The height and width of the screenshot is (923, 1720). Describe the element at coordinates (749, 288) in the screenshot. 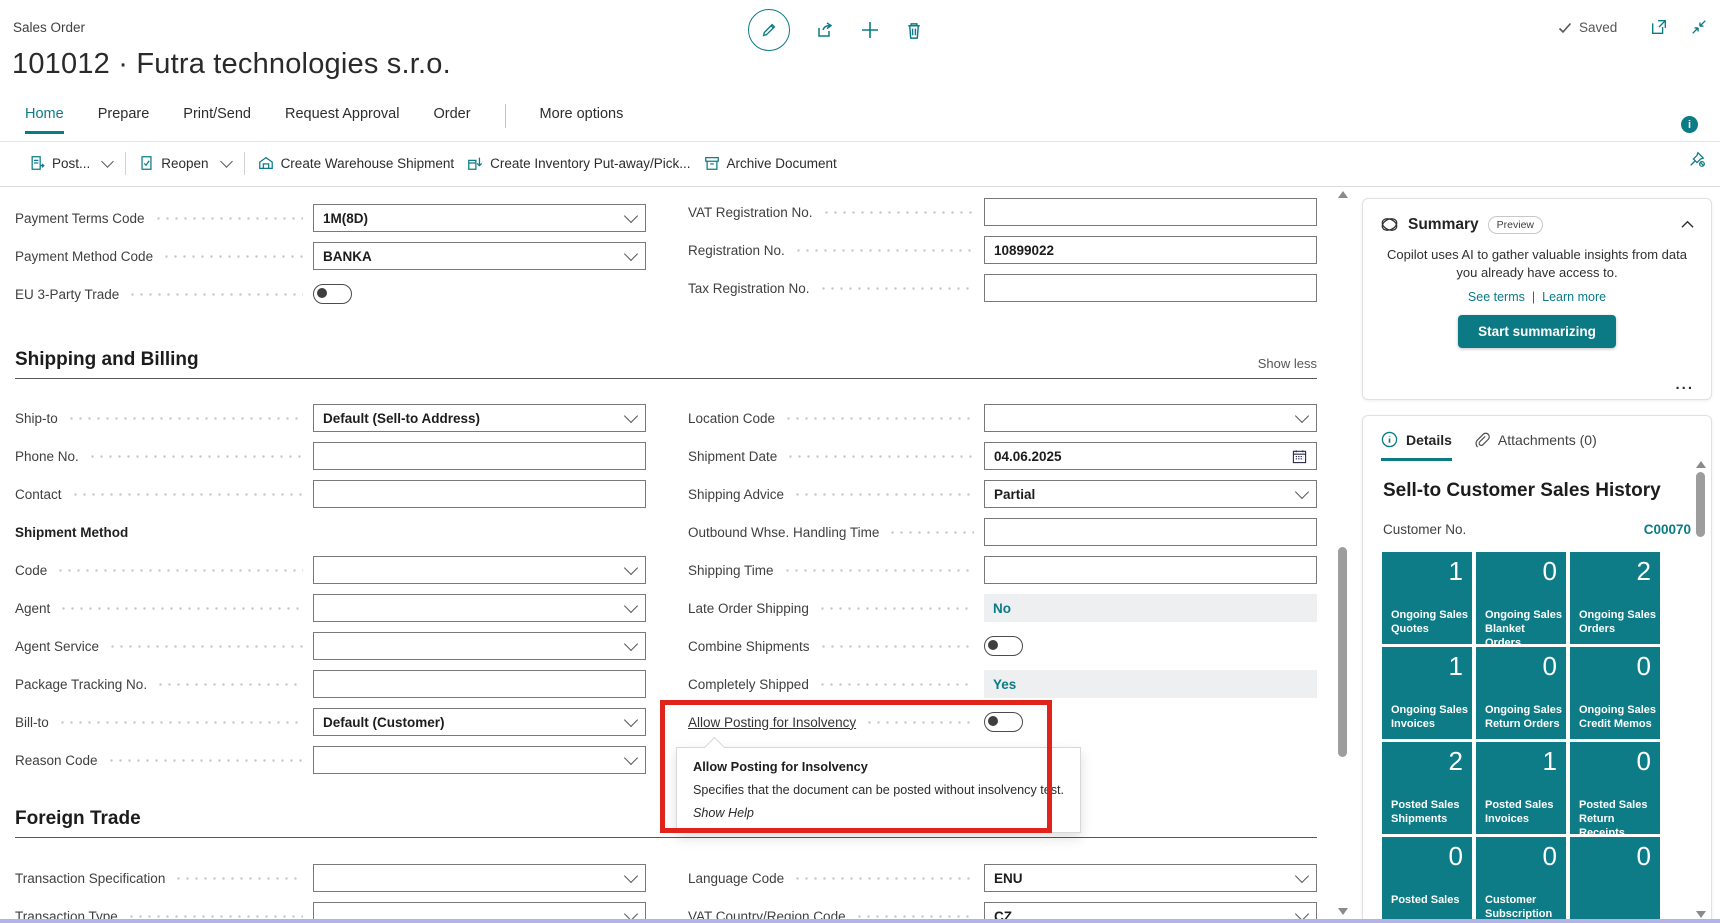

I see `field-label: Tax Registration No.` at that location.